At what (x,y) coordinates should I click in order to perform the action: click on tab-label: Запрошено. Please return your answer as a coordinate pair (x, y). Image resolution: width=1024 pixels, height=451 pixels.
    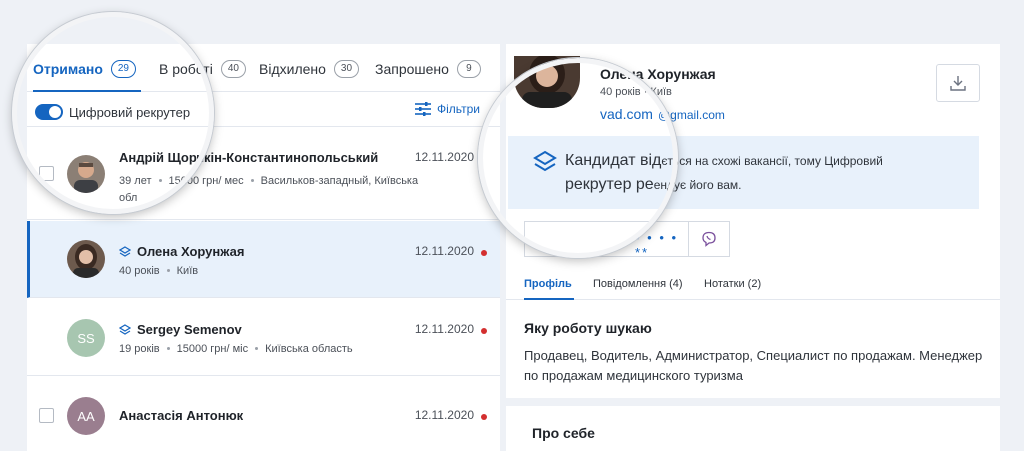
    Looking at the image, I should click on (412, 69).